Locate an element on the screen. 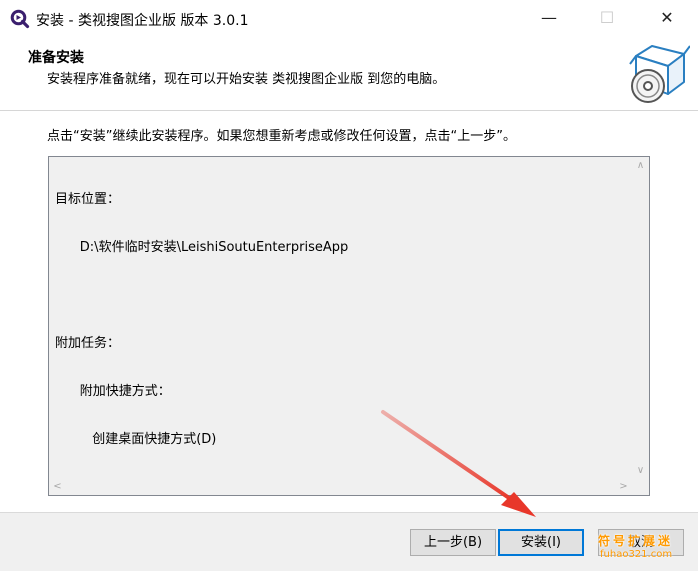 Image resolution: width=698 pixels, height=571 pixels. instruction-text: 点击“安装”继续此安装程序。如果您想重新考虑或修改任何设置，点击“上一步”。 is located at coordinates (281, 136).